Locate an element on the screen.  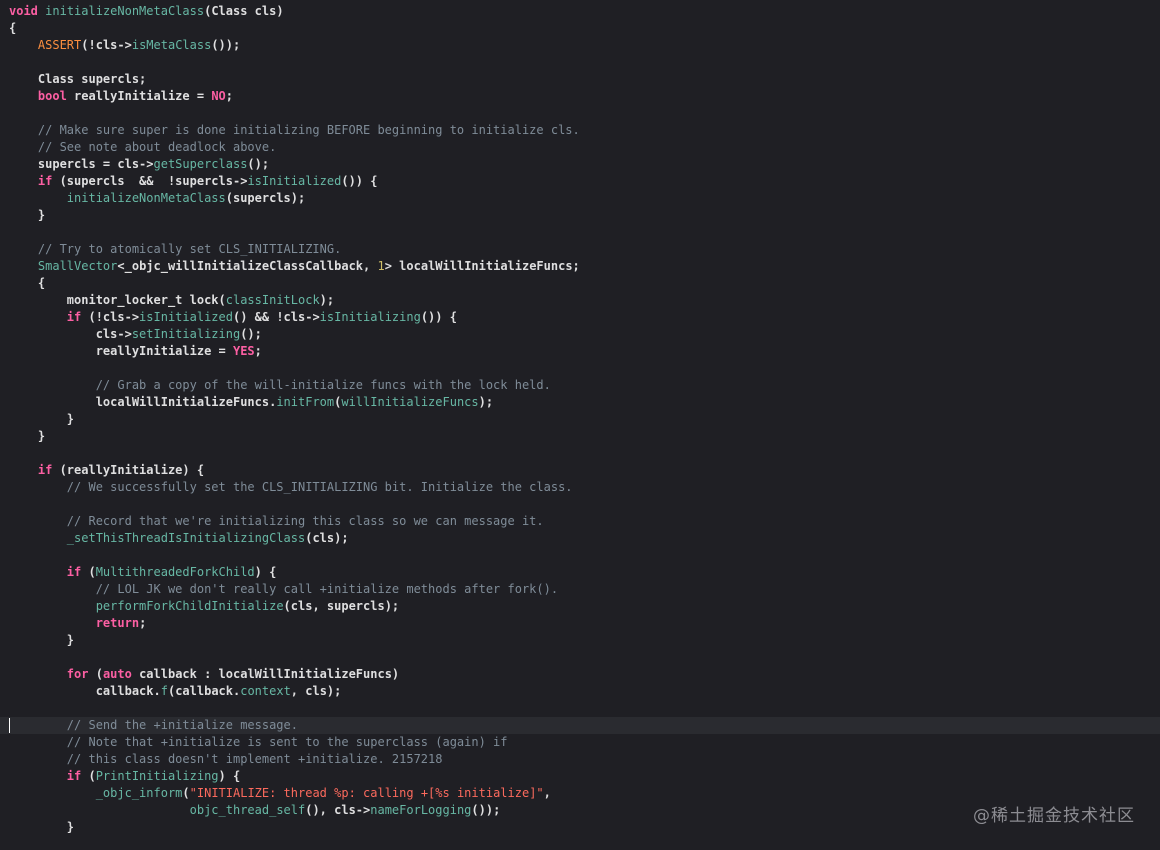
code-token: YES is located at coordinates (243, 351).